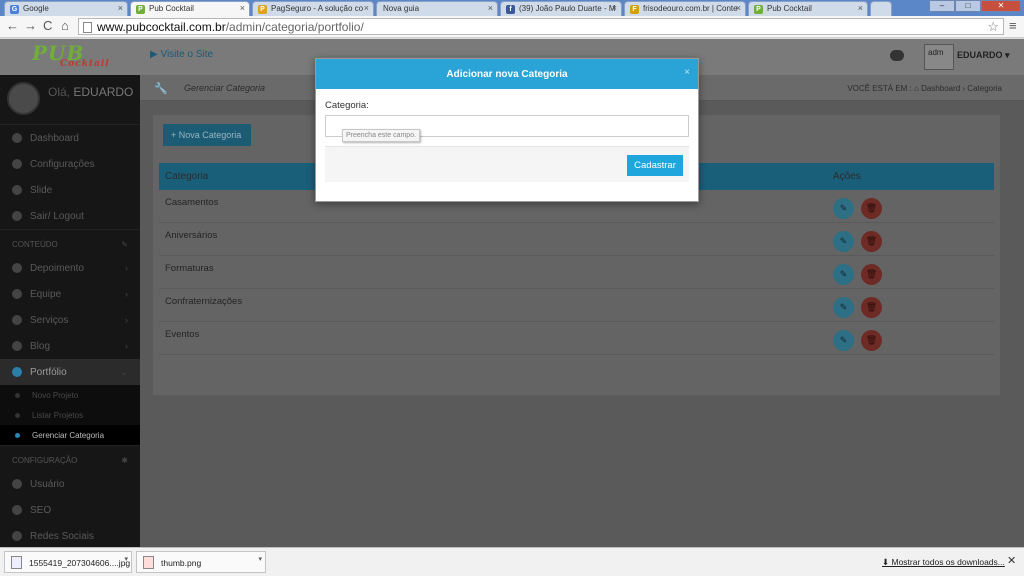 Image resolution: width=1024 pixels, height=576 pixels. I want to click on tab-title: (39) João Paulo Duarte - M, so click(567, 8).